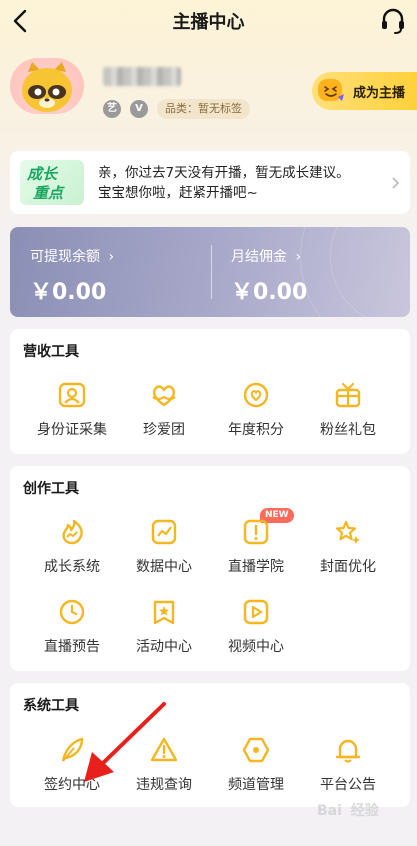 The width and height of the screenshot is (417, 846). Describe the element at coordinates (164, 612) in the screenshot. I see `star-bookmark-icon` at that location.